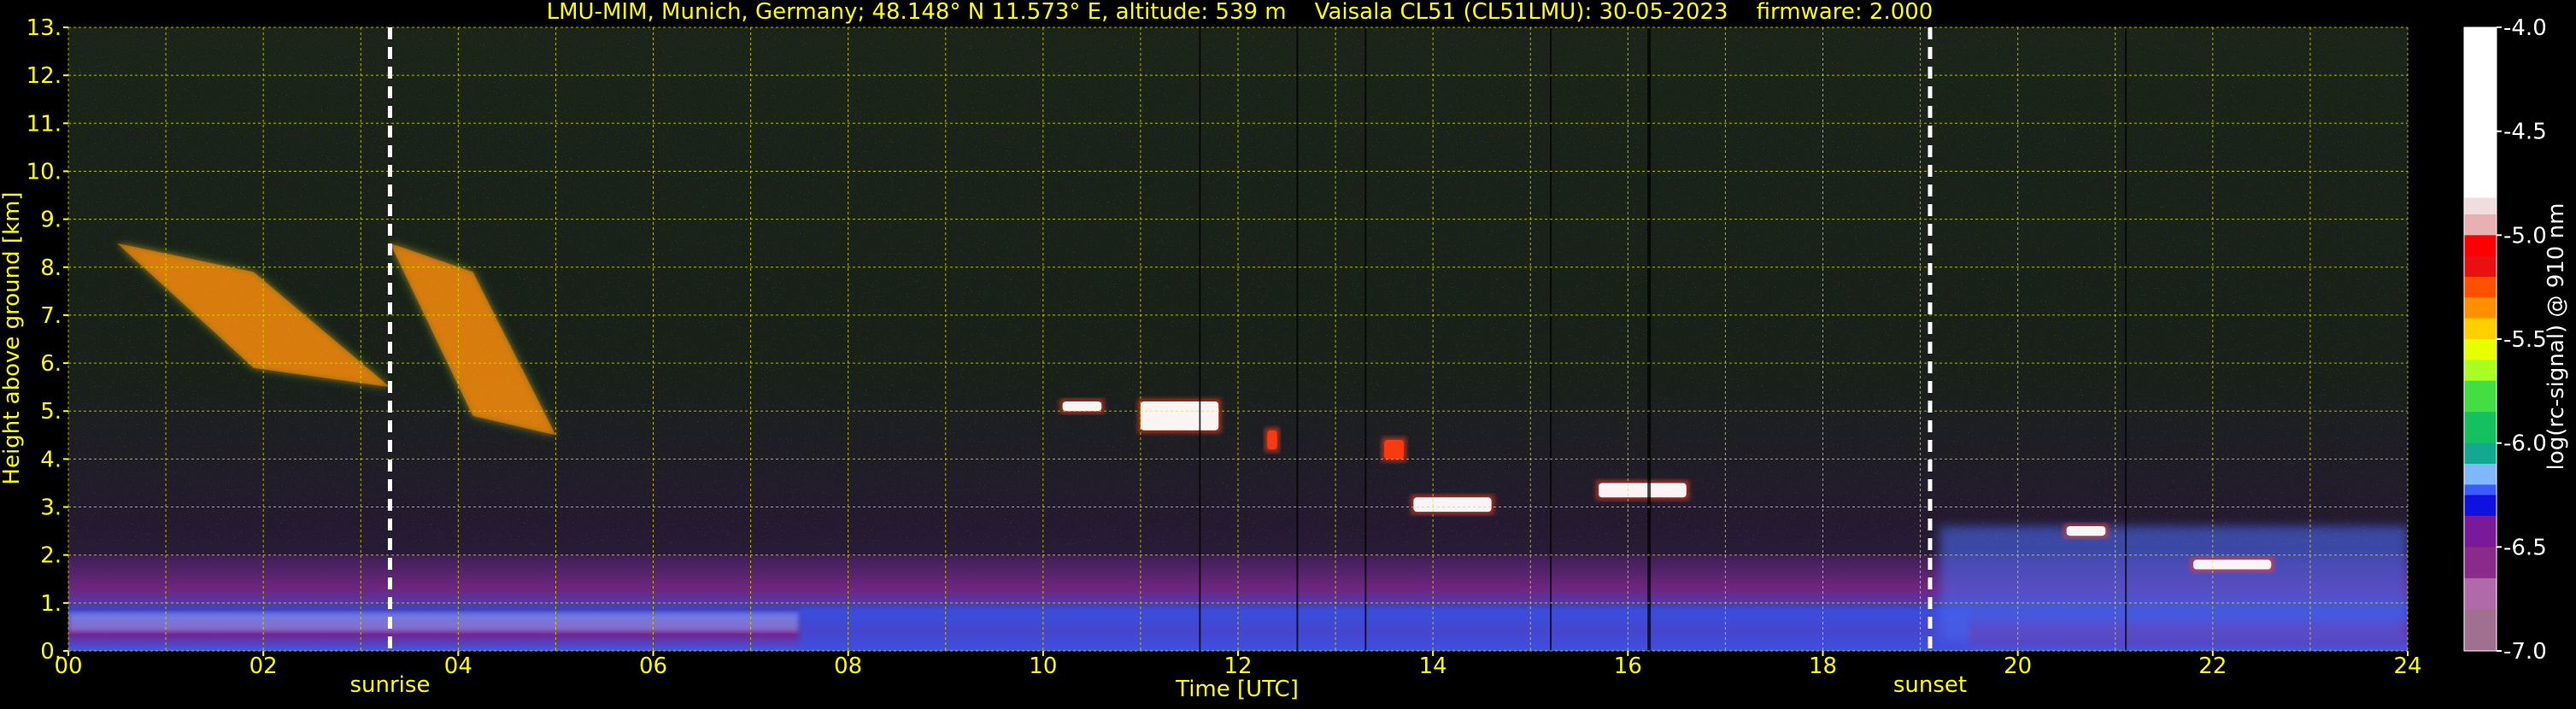  I want to click on y-tick-label: 0., so click(51, 652).